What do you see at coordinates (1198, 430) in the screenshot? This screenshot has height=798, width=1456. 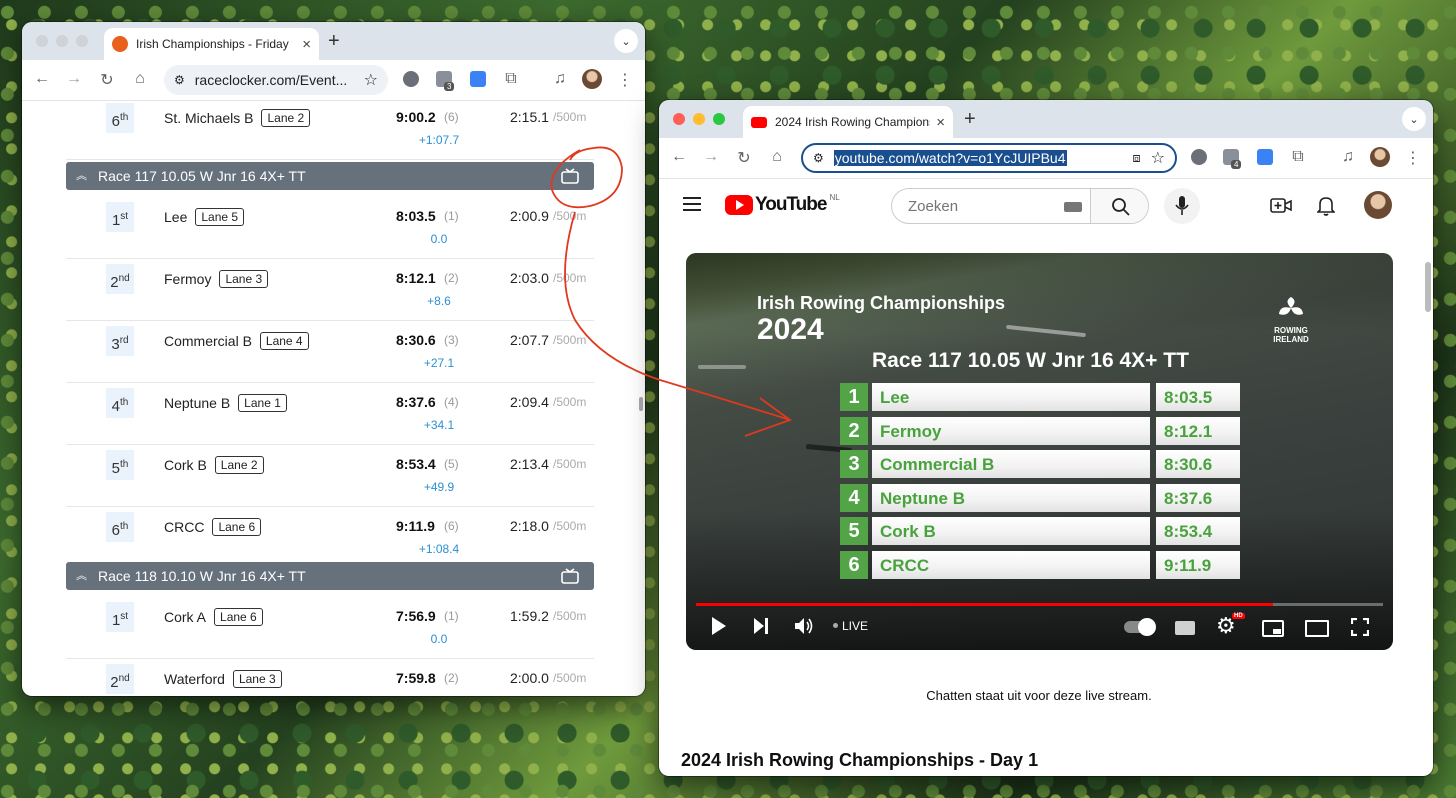 I see `leaderboard-time: 8:12.1` at bounding box center [1198, 430].